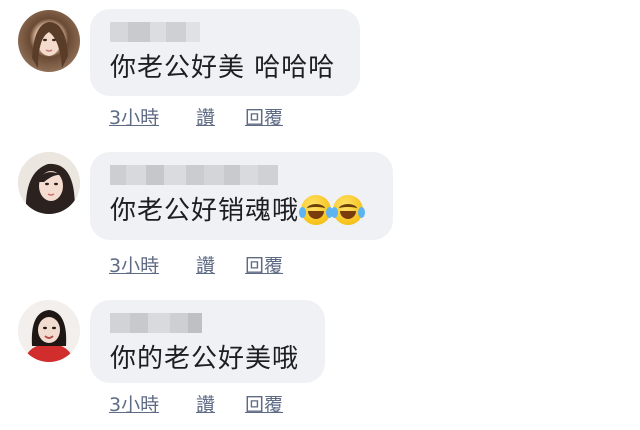 Image resolution: width=640 pixels, height=430 pixels. What do you see at coordinates (205, 211) in the screenshot?
I see `comment-text-label: 你老公好销魂哦` at bounding box center [205, 211].